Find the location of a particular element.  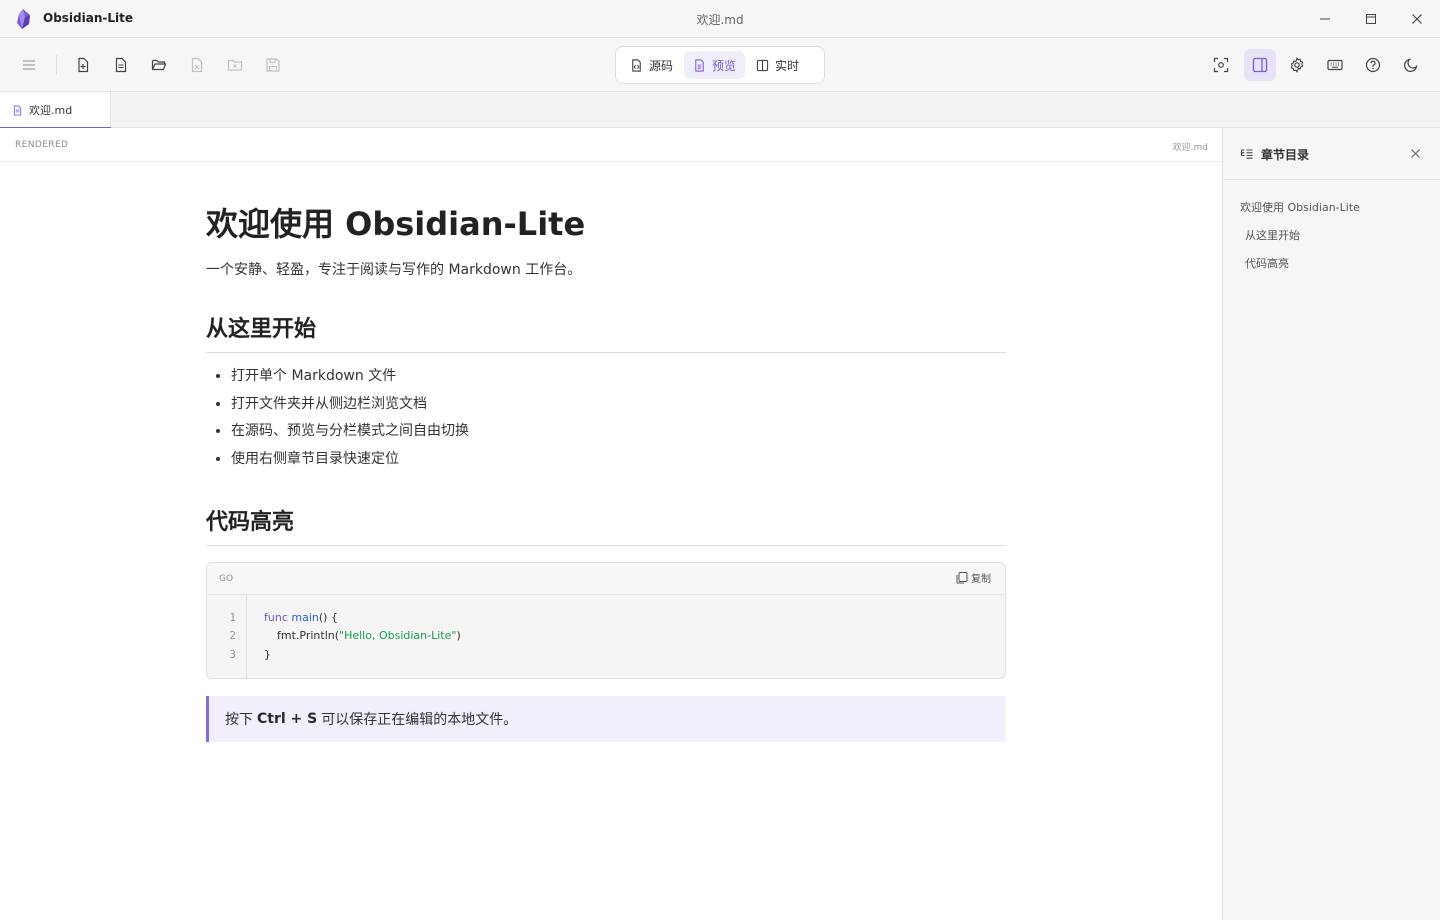

code-block-header: GO 复制 is located at coordinates (606, 579).